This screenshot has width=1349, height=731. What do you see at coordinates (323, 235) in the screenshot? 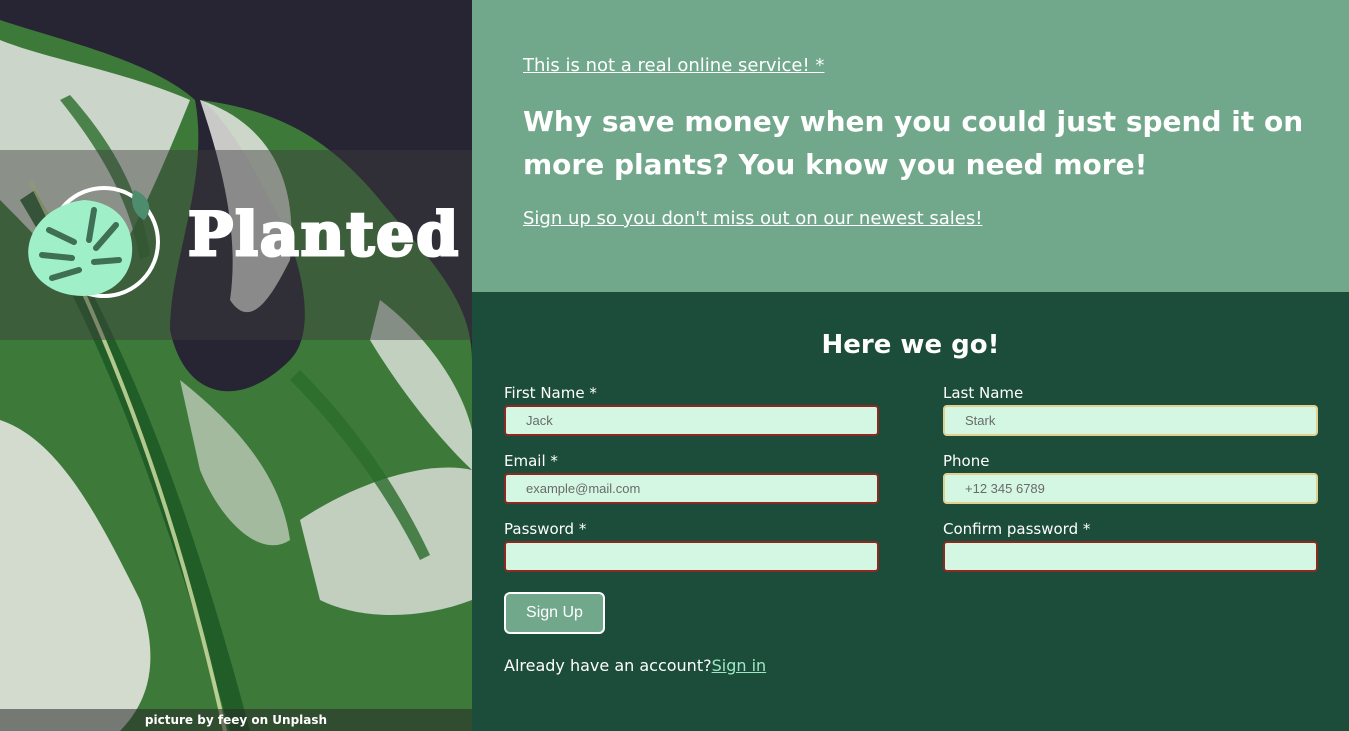
I see `brand-logo-text: Planted` at bounding box center [323, 235].